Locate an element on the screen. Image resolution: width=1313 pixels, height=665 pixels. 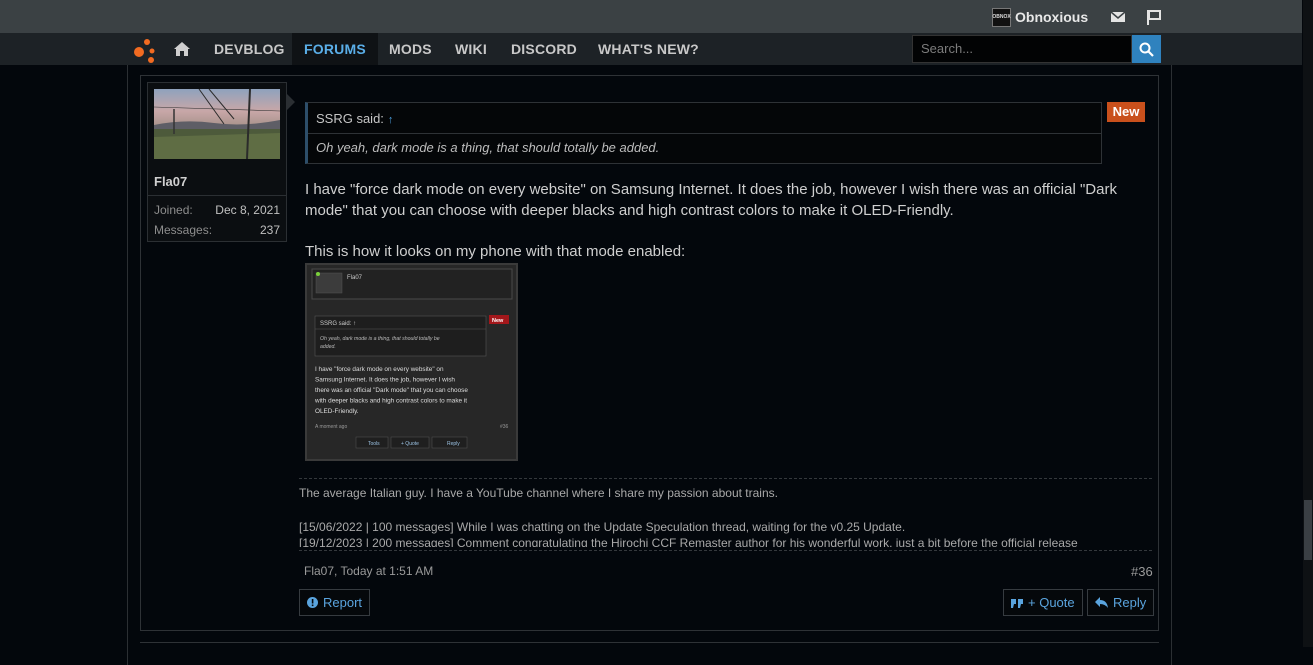
envelope-icon is located at coordinates (1118, 17).